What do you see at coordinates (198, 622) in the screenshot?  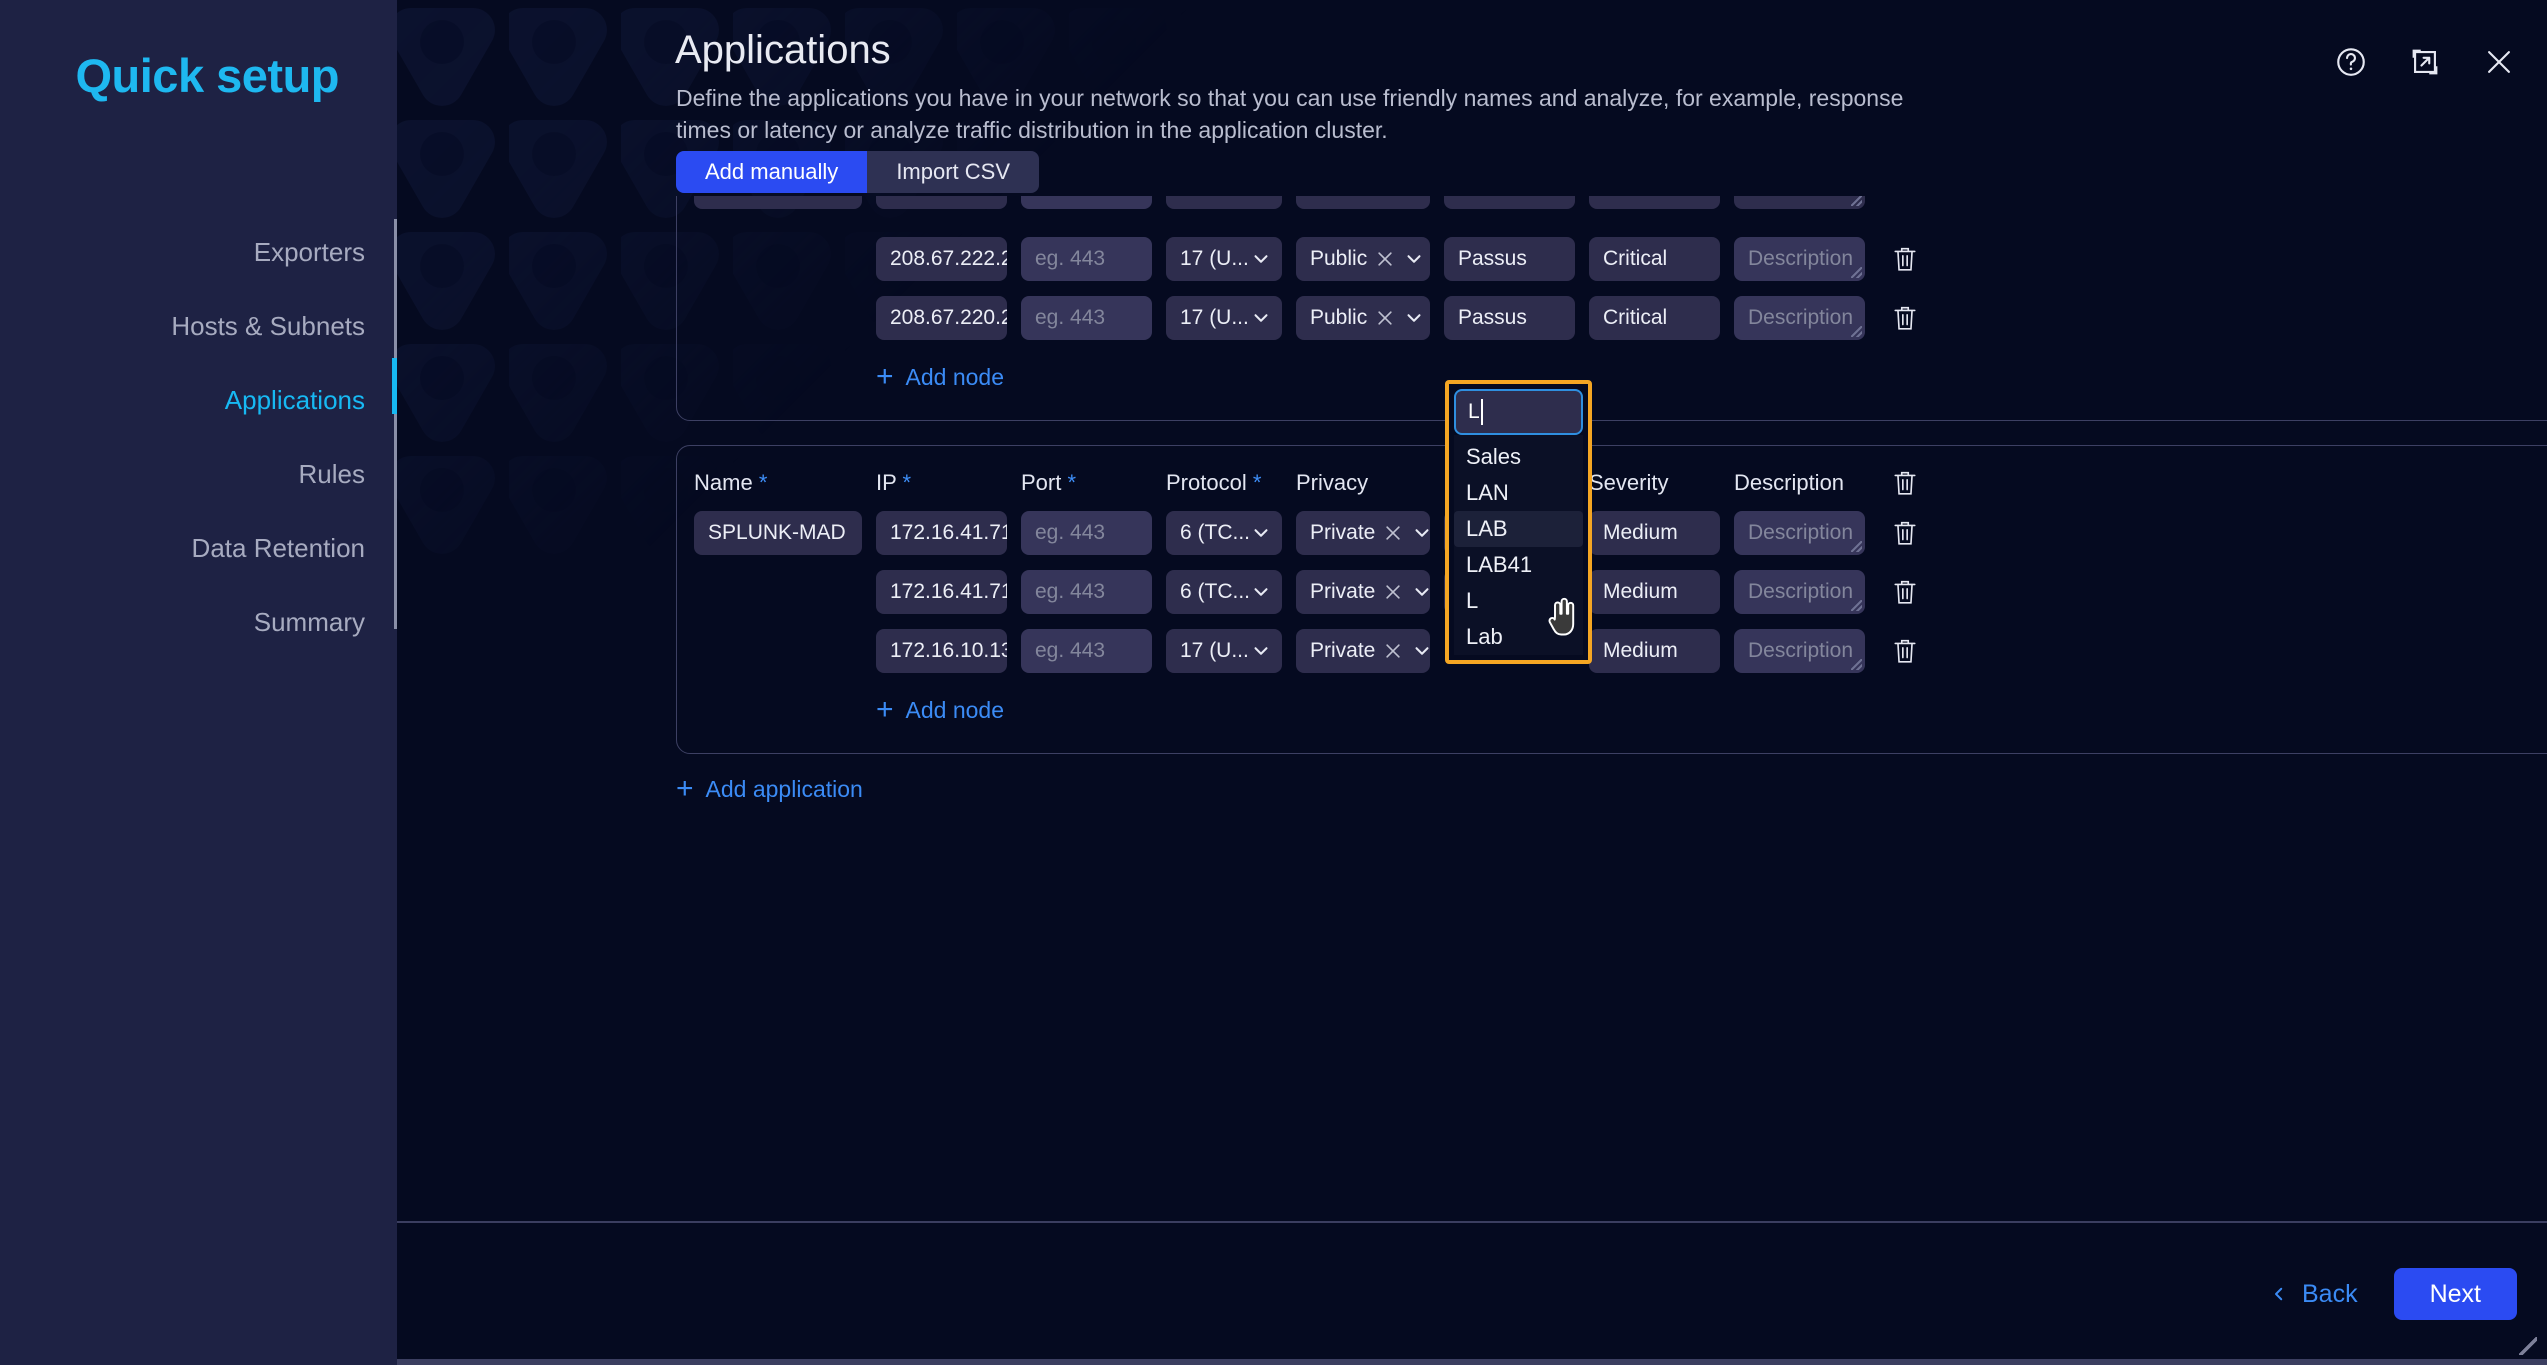 I see `sidebar-item-summary: Summary` at bounding box center [198, 622].